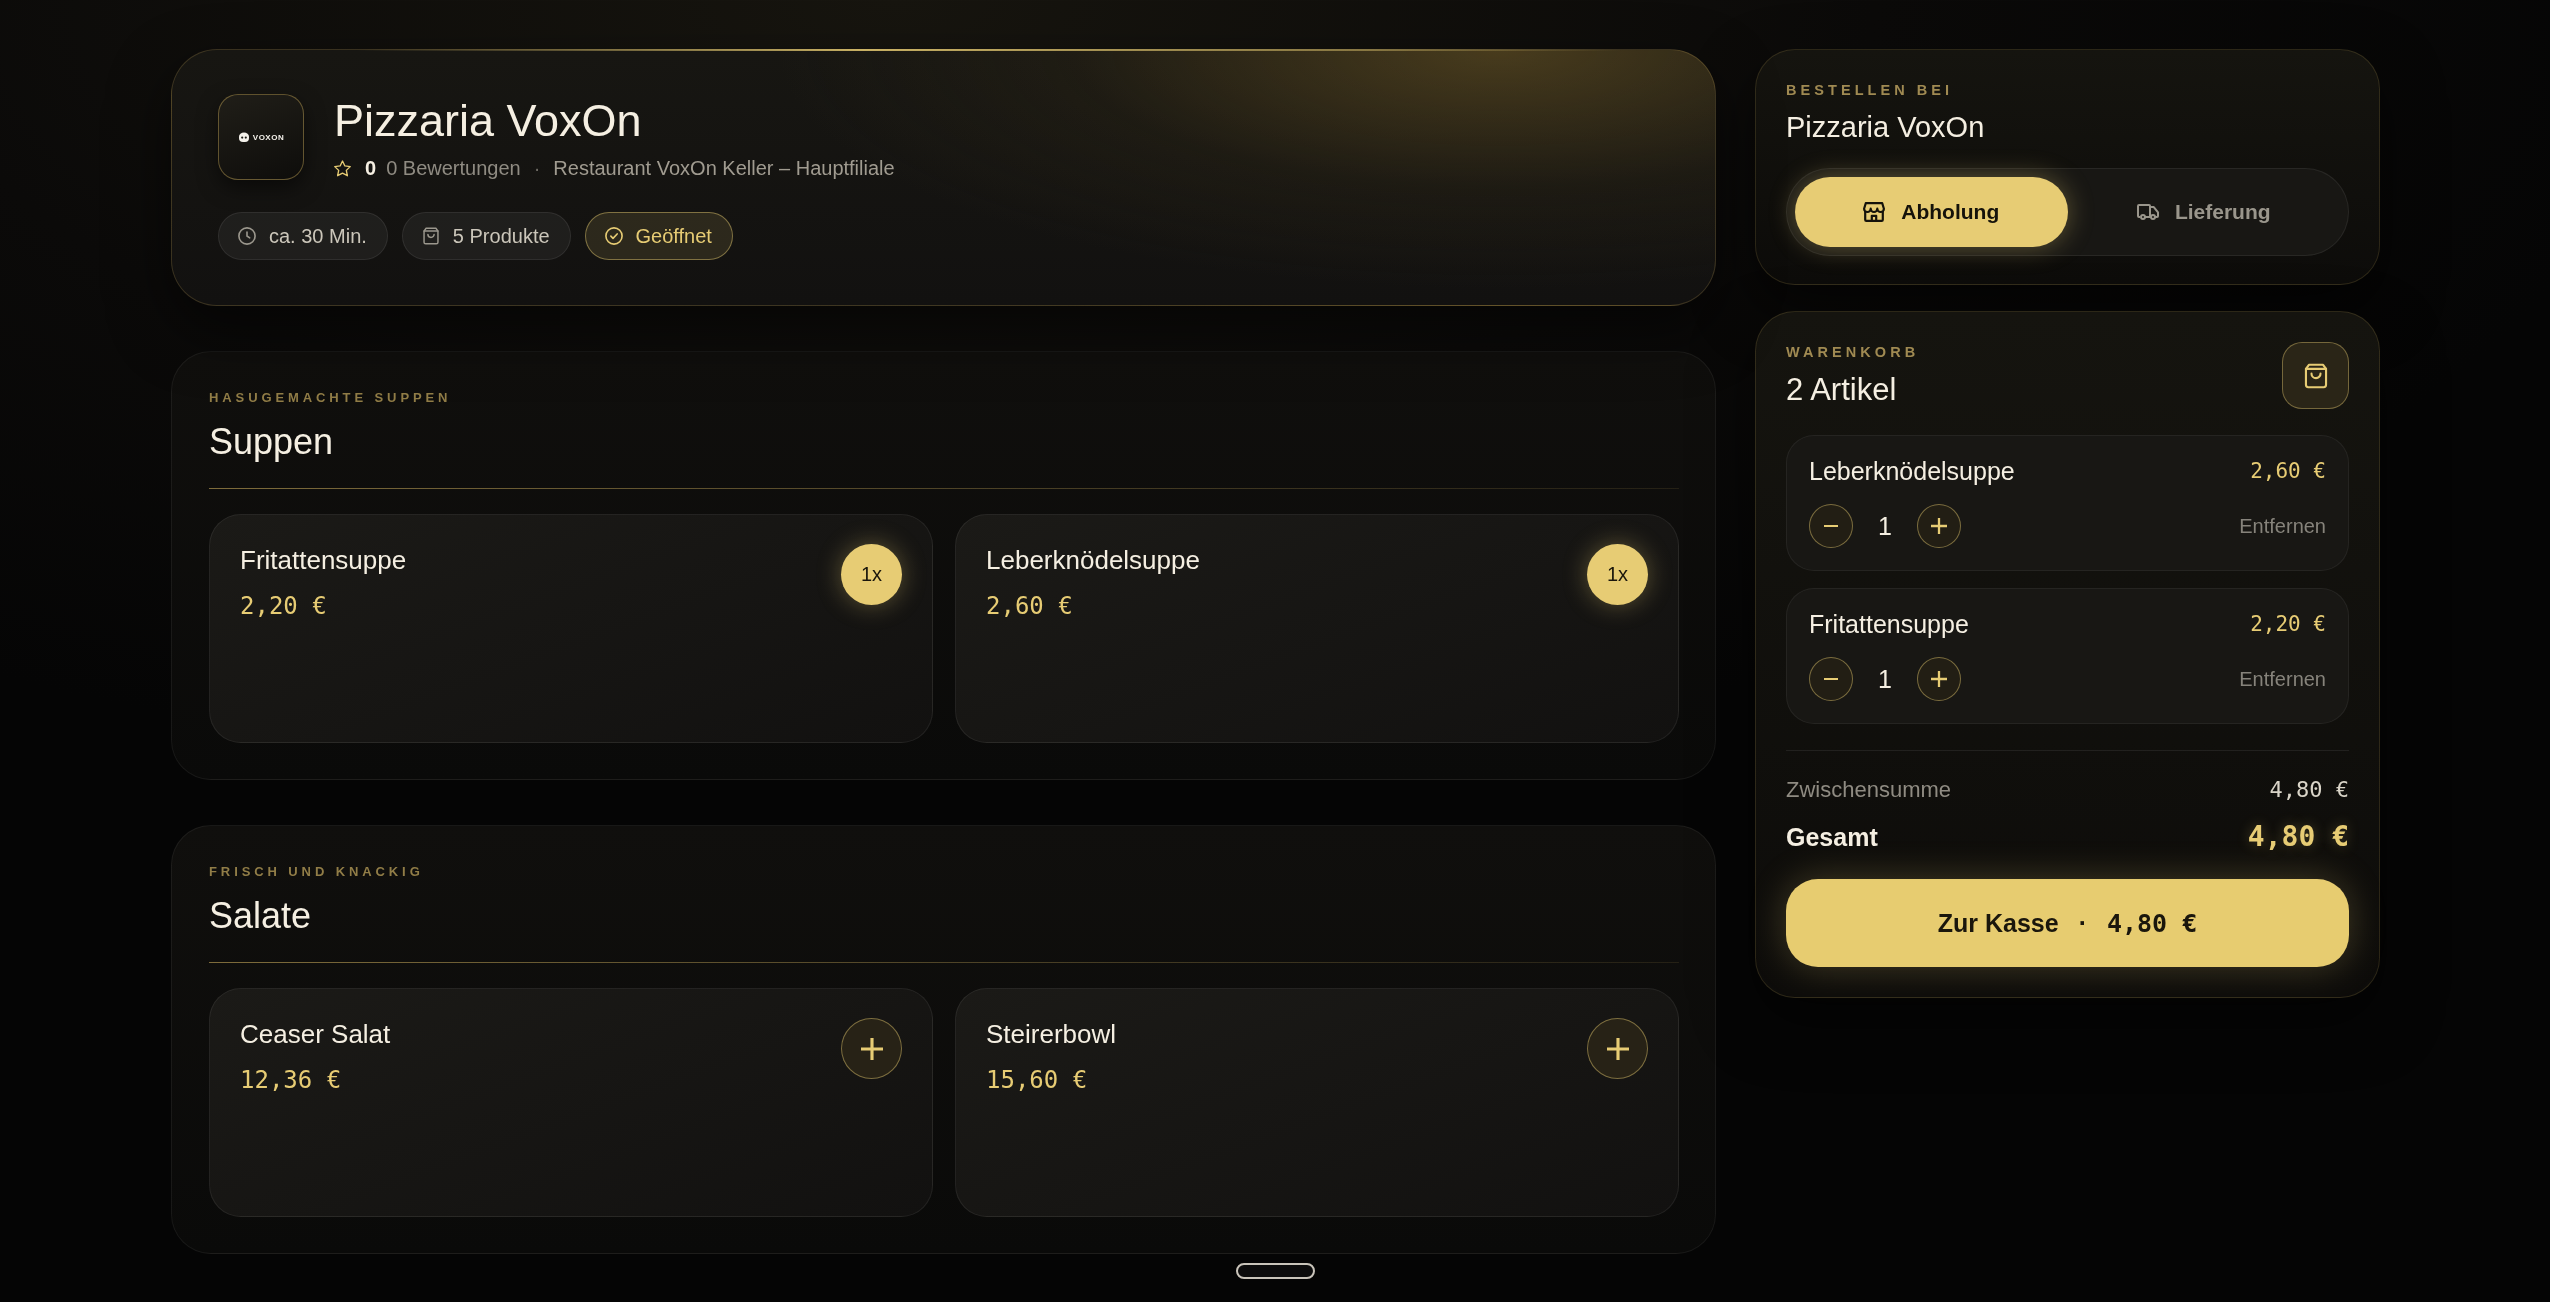  What do you see at coordinates (1037, 1080) in the screenshot?
I see `product-price: 15,60 €` at bounding box center [1037, 1080].